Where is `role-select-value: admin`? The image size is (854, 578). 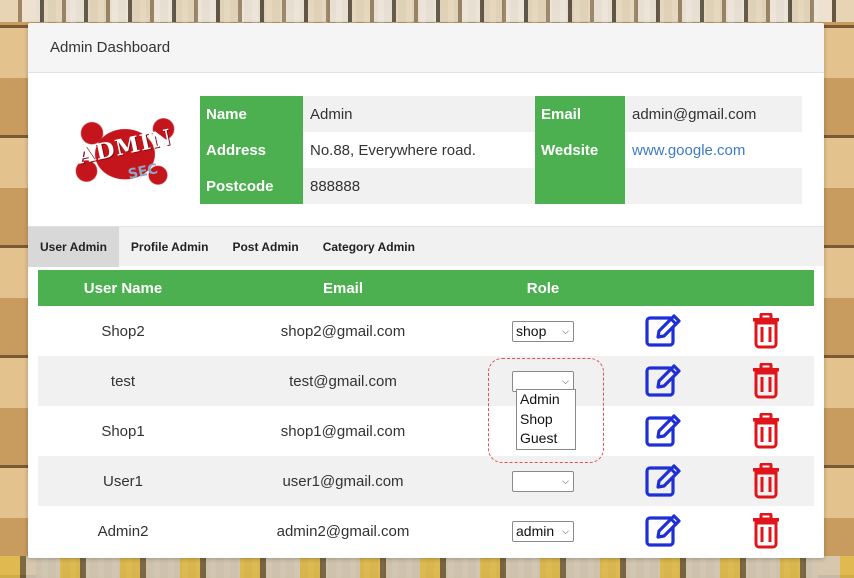
role-select-value: admin is located at coordinates (535, 531).